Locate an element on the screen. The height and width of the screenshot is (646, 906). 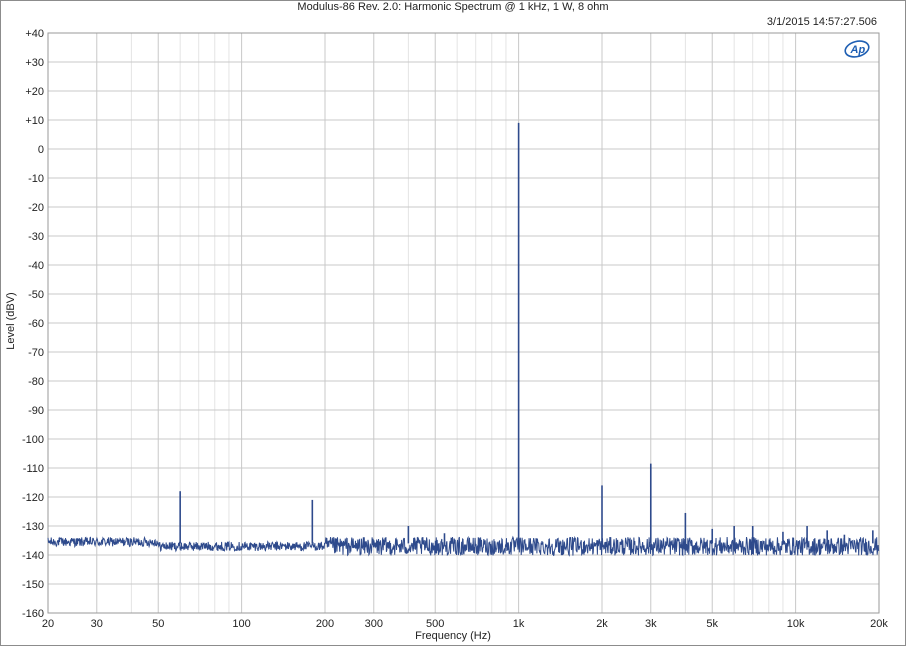
x-tick-label: 100 is located at coordinates (241, 624).